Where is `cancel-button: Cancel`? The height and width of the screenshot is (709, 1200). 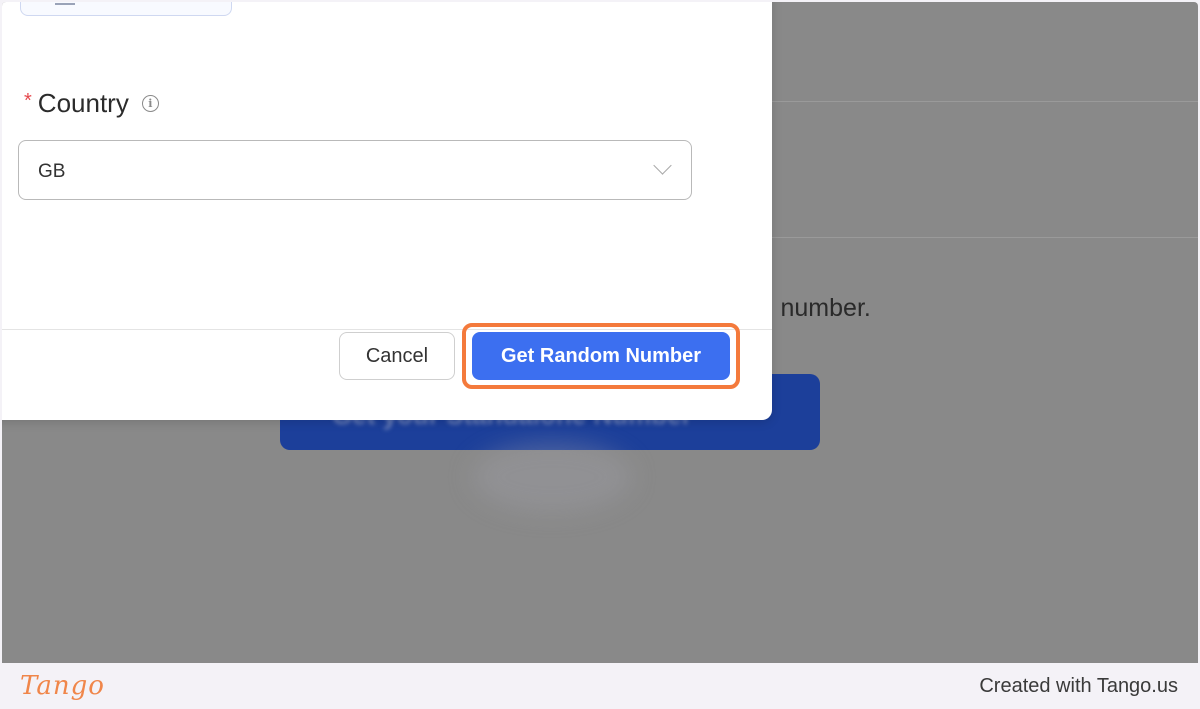
cancel-button: Cancel is located at coordinates (397, 356).